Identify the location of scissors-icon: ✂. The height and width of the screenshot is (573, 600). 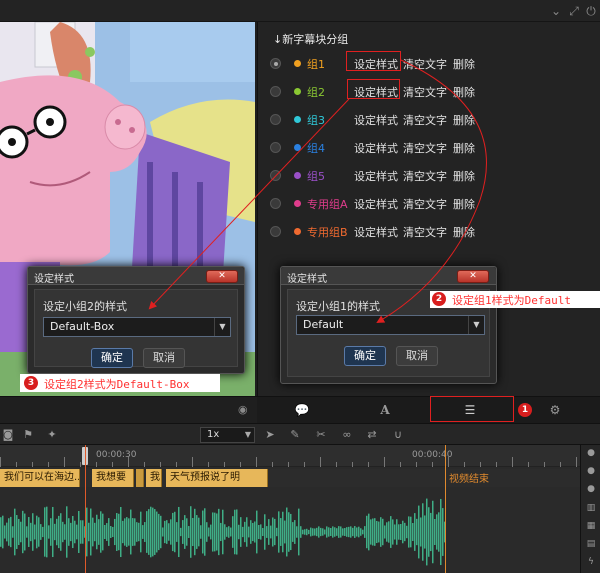
(321, 435).